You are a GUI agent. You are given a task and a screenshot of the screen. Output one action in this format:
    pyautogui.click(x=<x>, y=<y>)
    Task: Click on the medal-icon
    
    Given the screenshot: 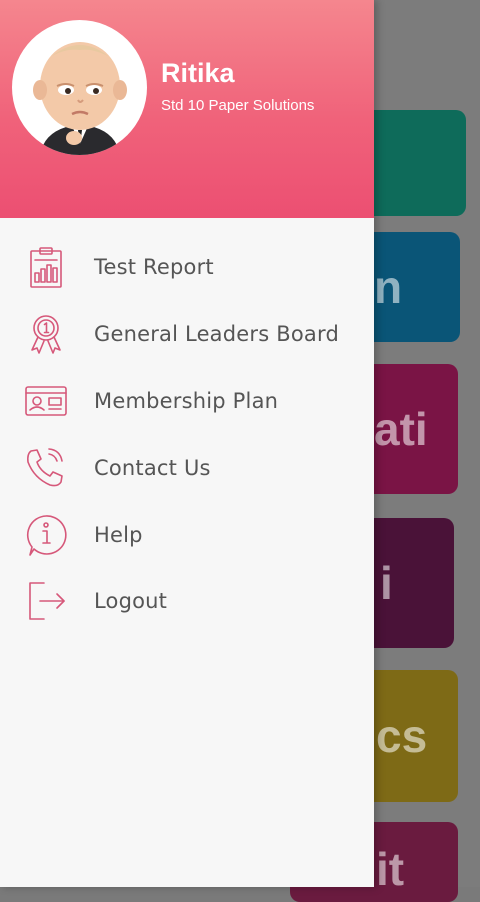 What is the action you would take?
    pyautogui.click(x=46, y=334)
    